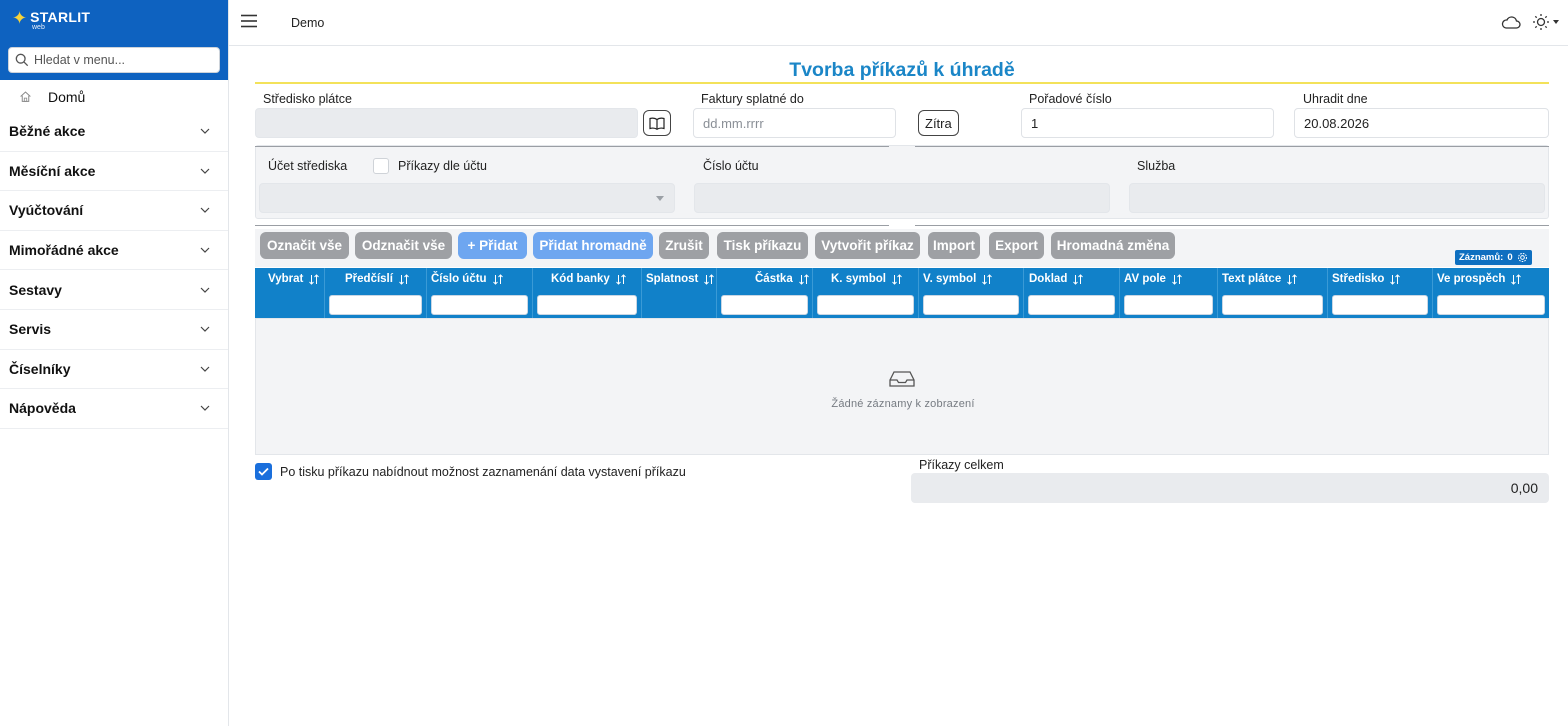 The image size is (1568, 726). What do you see at coordinates (1016, 245) in the screenshot?
I see `export-button: Export` at bounding box center [1016, 245].